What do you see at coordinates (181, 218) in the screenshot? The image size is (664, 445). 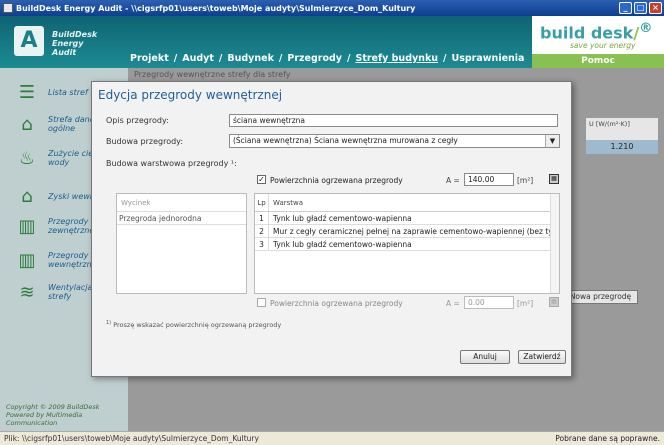 I see `variant-item: Przegroda jednorodna` at bounding box center [181, 218].